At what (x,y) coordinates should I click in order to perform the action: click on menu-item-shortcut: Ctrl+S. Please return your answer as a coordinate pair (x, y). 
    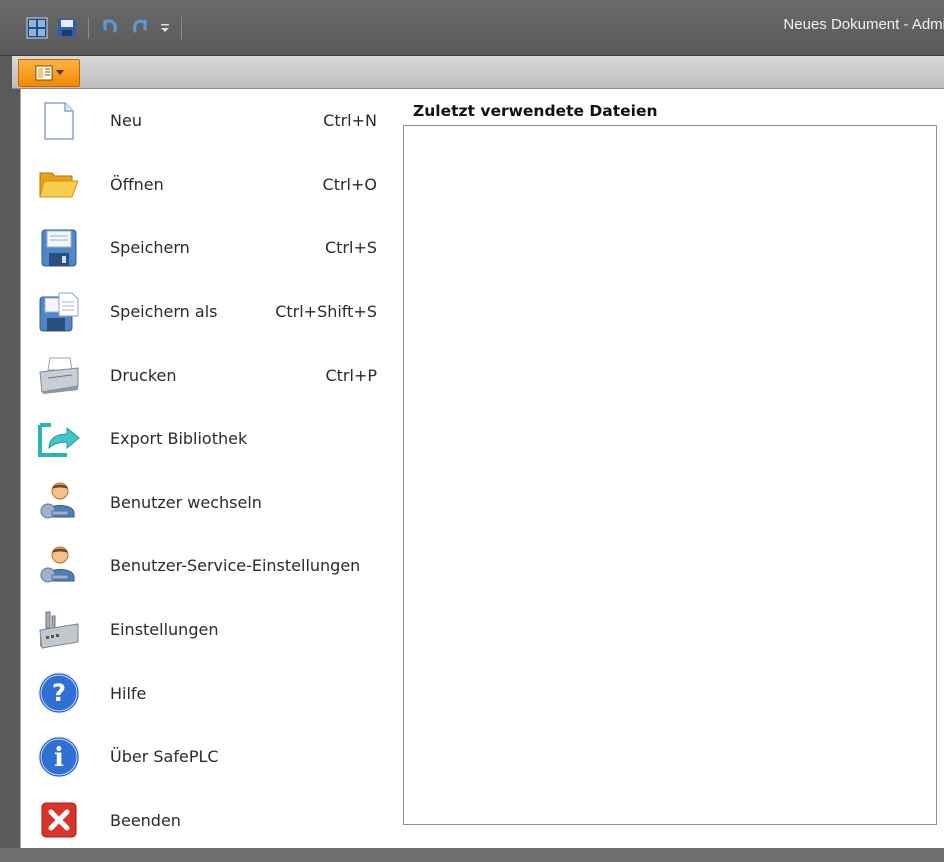
    Looking at the image, I should click on (350, 248).